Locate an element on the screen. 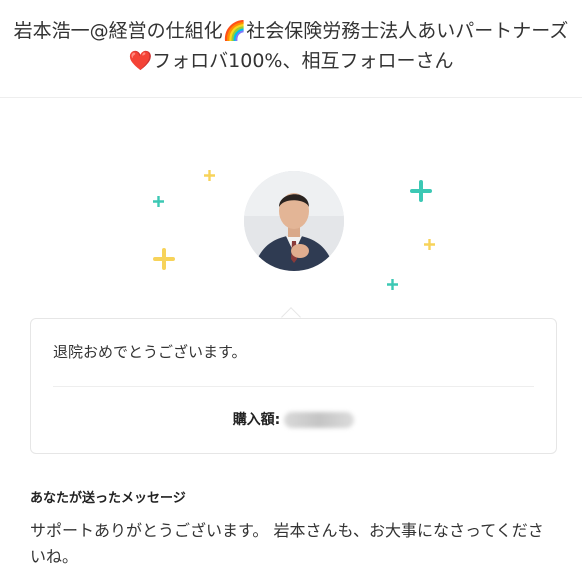  purchase-amount: 購入額: is located at coordinates (293, 419).